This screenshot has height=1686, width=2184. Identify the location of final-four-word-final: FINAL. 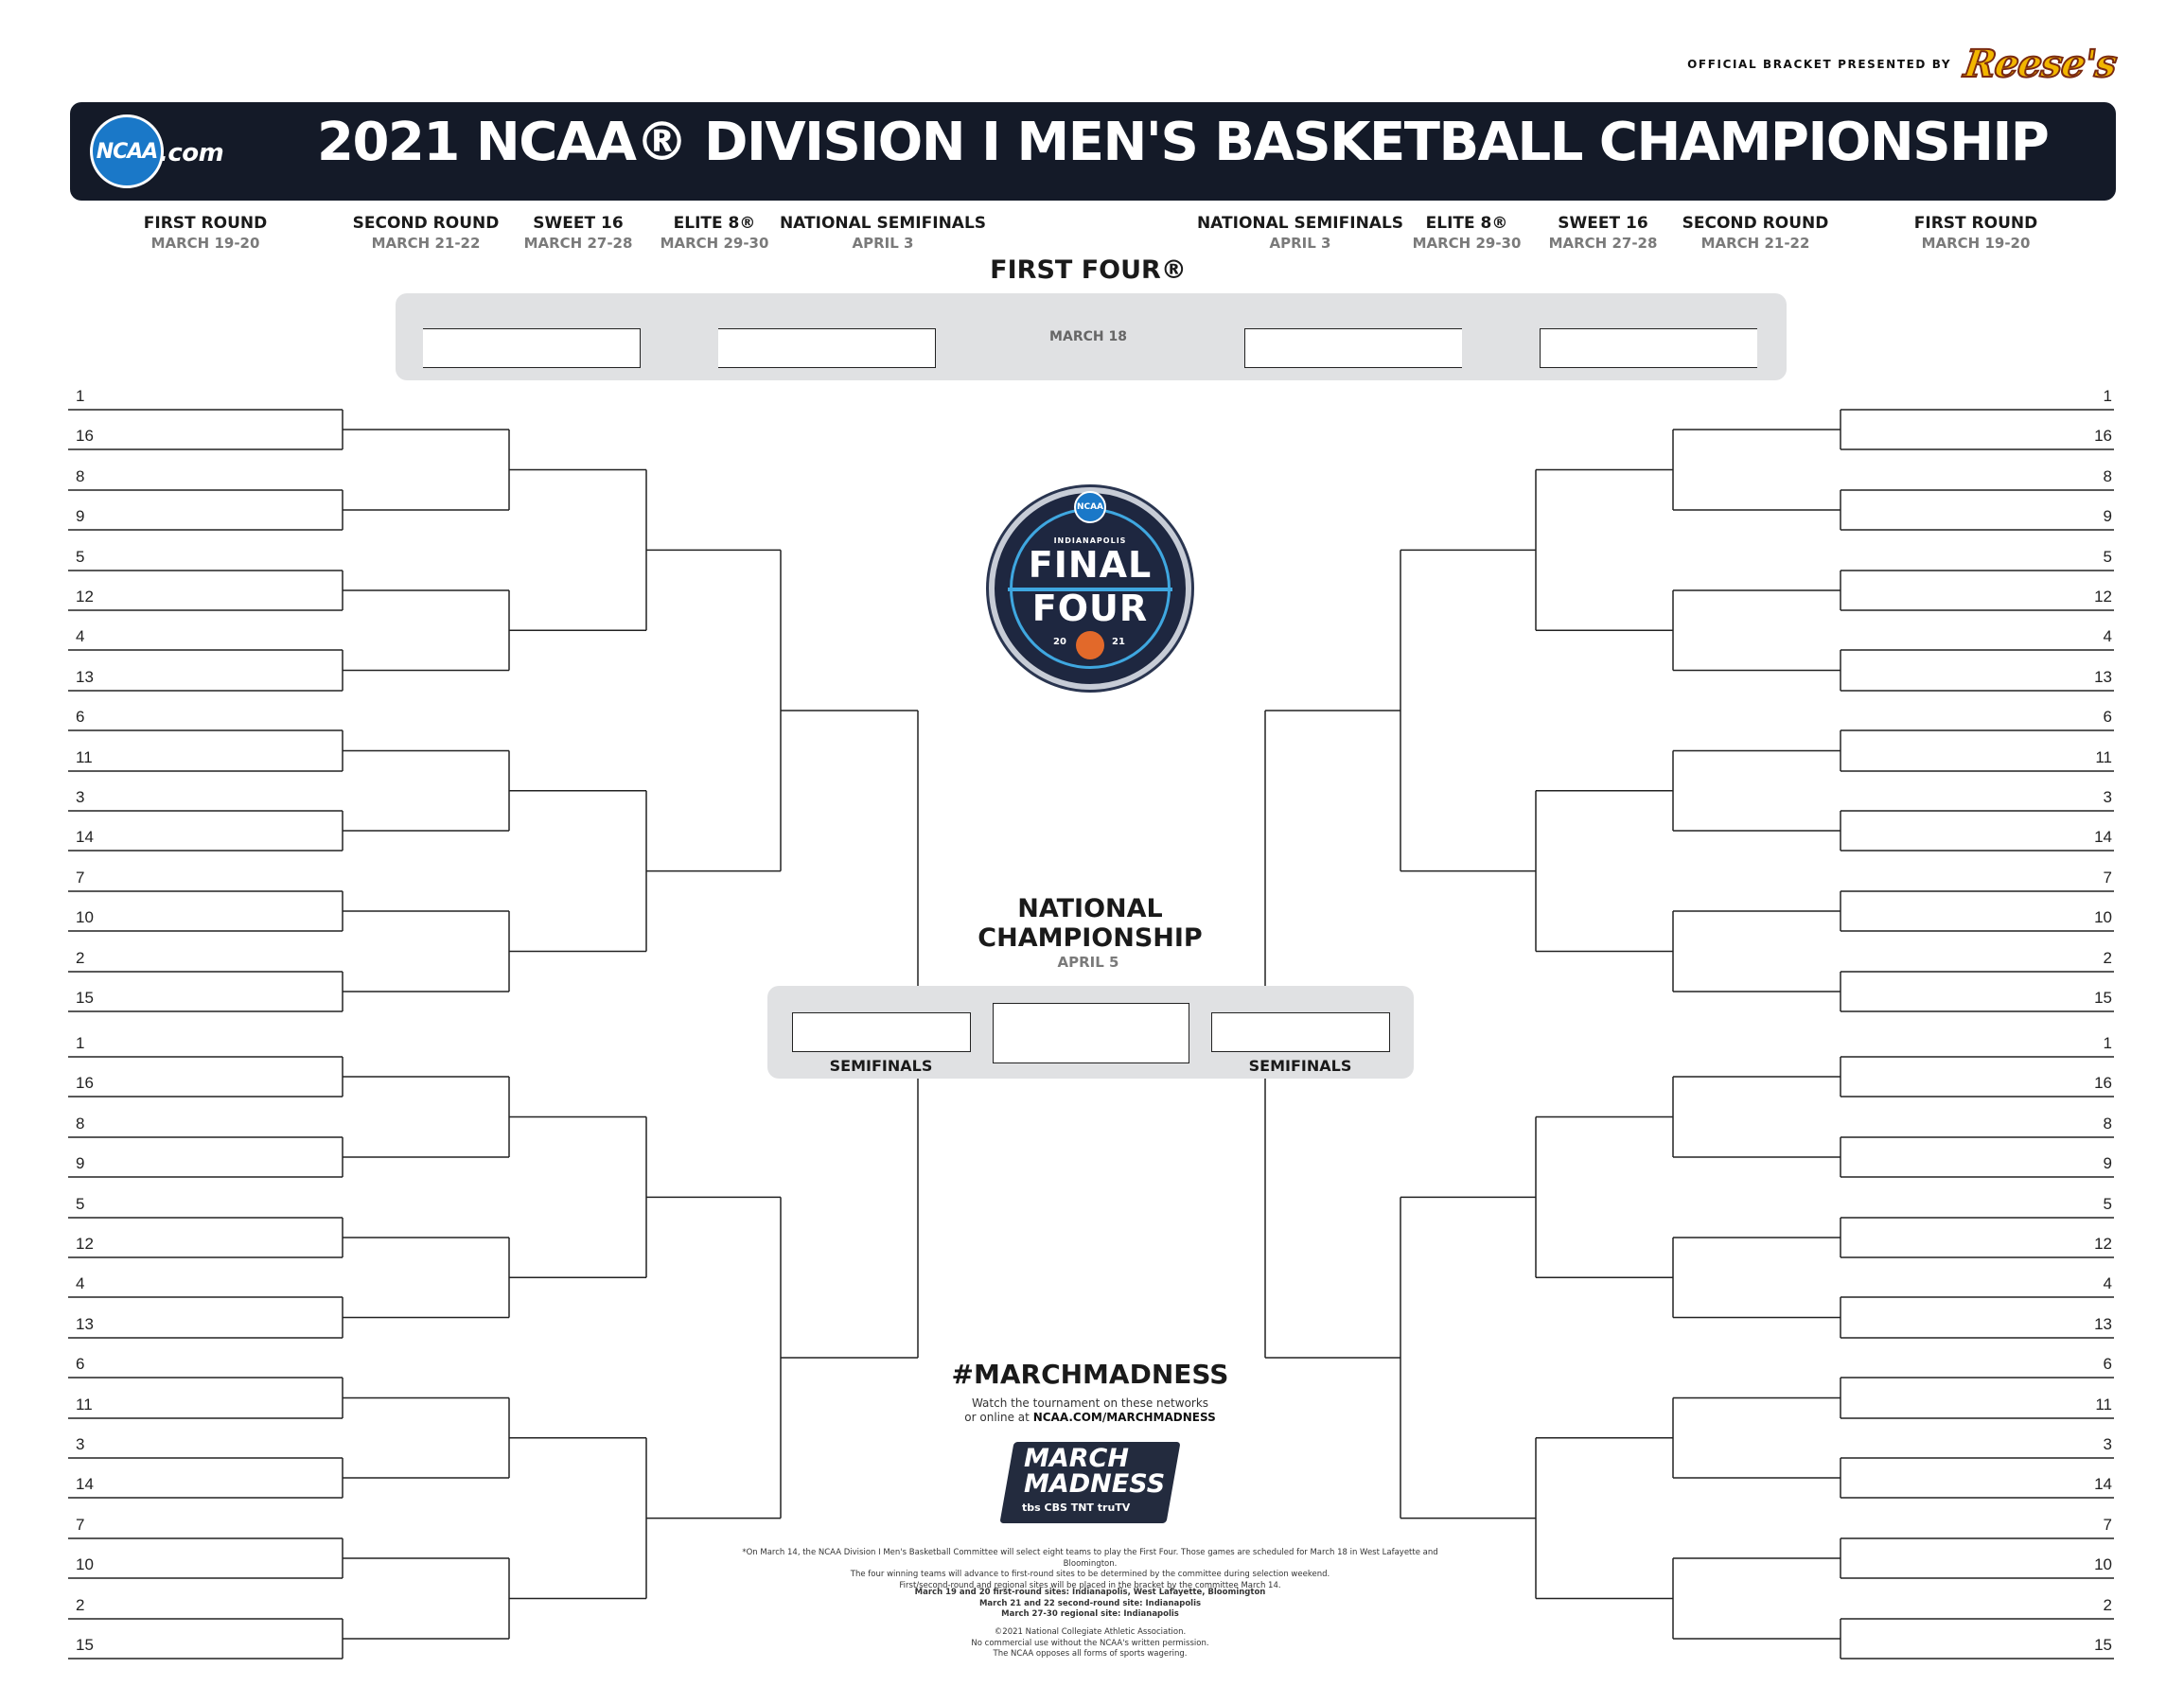
(1090, 565).